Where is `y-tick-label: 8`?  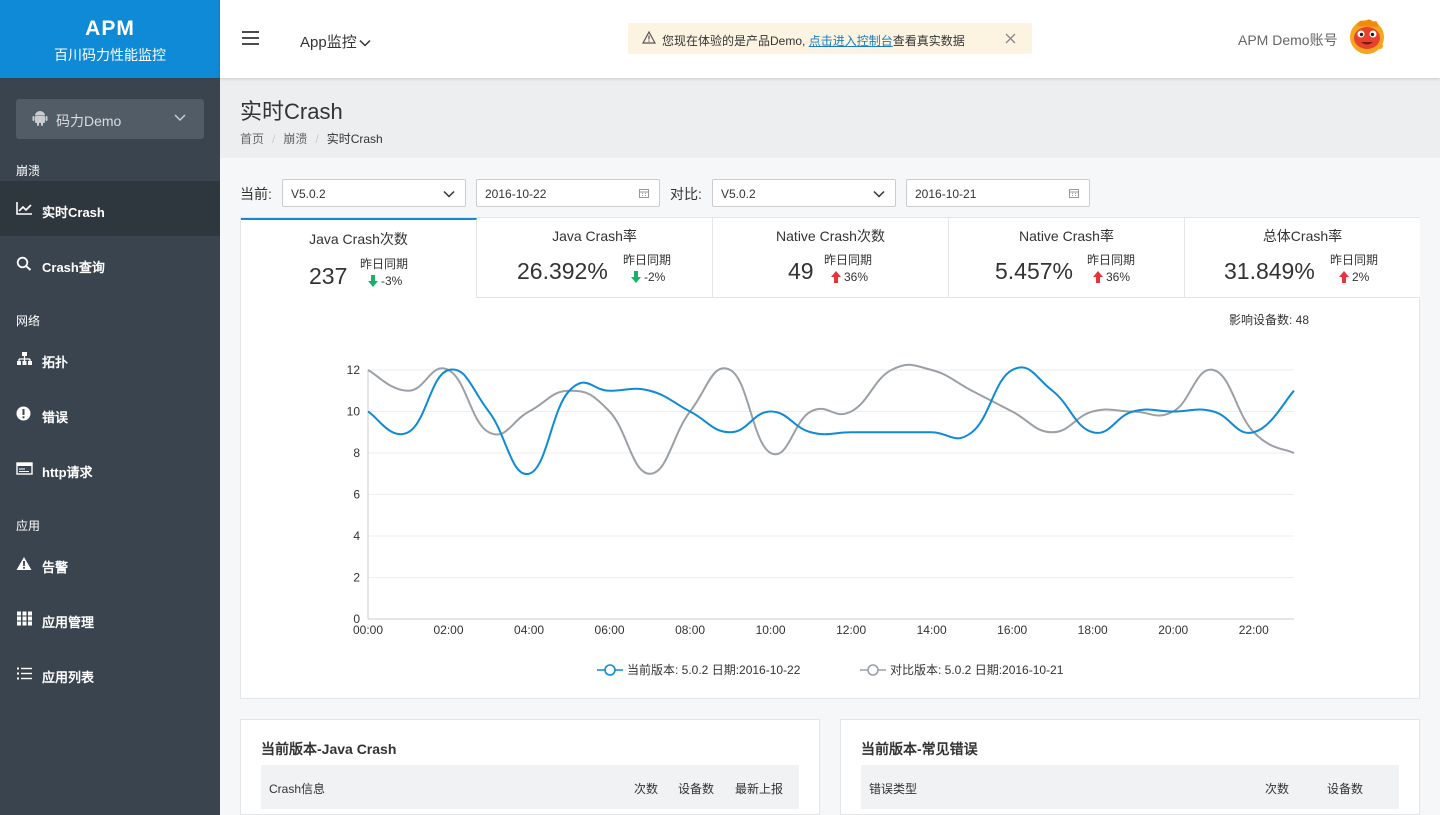
y-tick-label: 8 is located at coordinates (356, 453).